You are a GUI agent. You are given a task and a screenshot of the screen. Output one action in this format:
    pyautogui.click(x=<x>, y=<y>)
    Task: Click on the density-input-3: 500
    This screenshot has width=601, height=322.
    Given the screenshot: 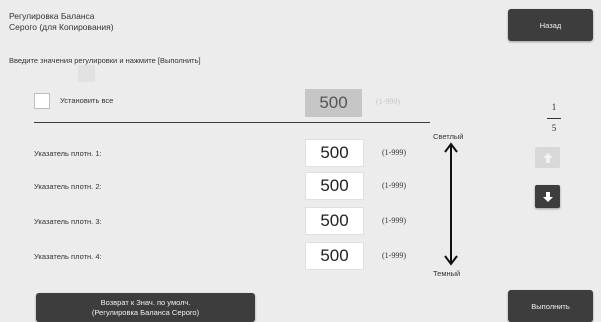 What is the action you would take?
    pyautogui.click(x=334, y=221)
    